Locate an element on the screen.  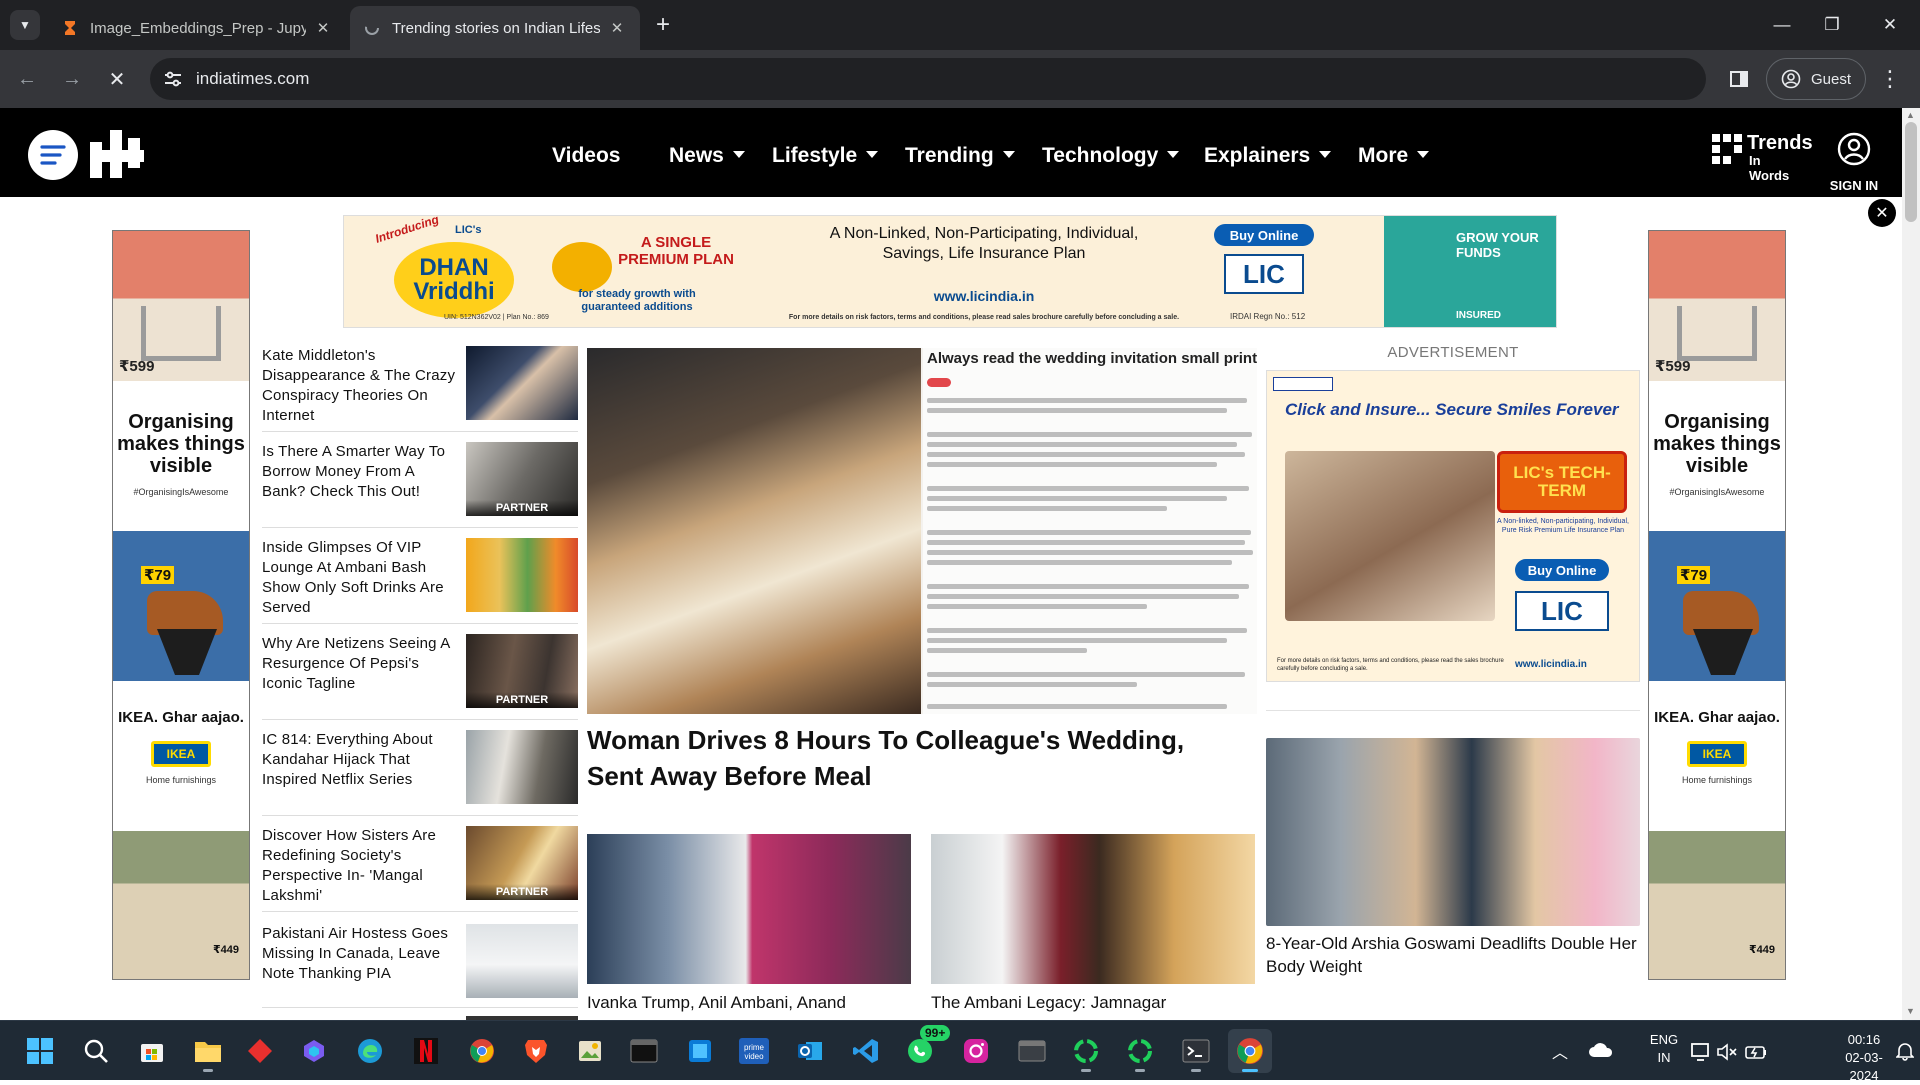
nav-lifestyle: Lifestyle is located at coordinates (825, 156).